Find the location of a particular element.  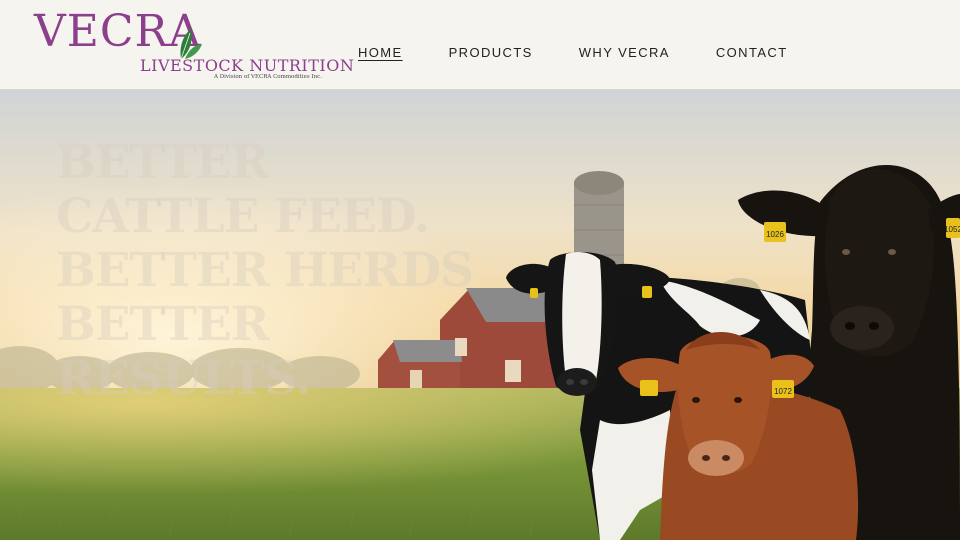

headline-line: BETTER HERDS is located at coordinates (265, 270).